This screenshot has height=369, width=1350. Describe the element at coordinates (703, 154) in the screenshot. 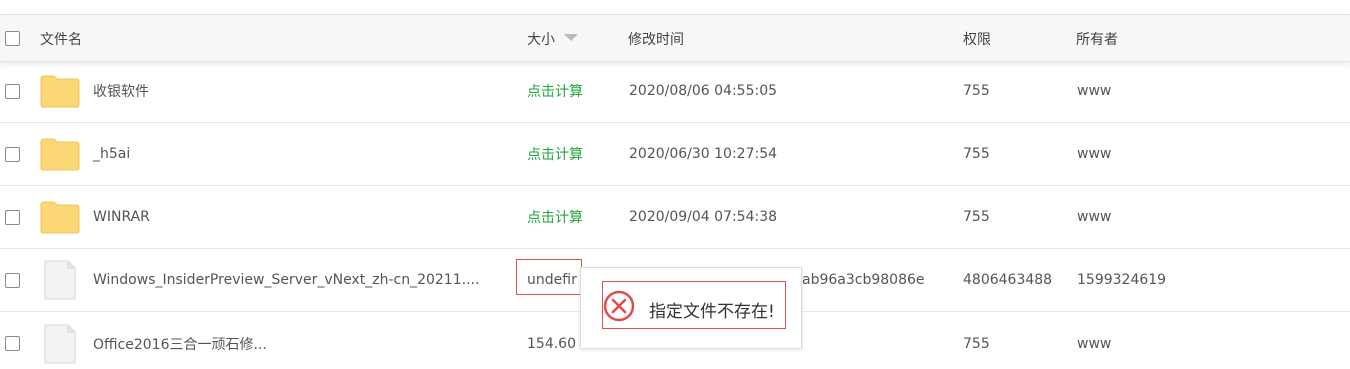

I see `modified-time: 2020/06/30 10:27:54` at that location.